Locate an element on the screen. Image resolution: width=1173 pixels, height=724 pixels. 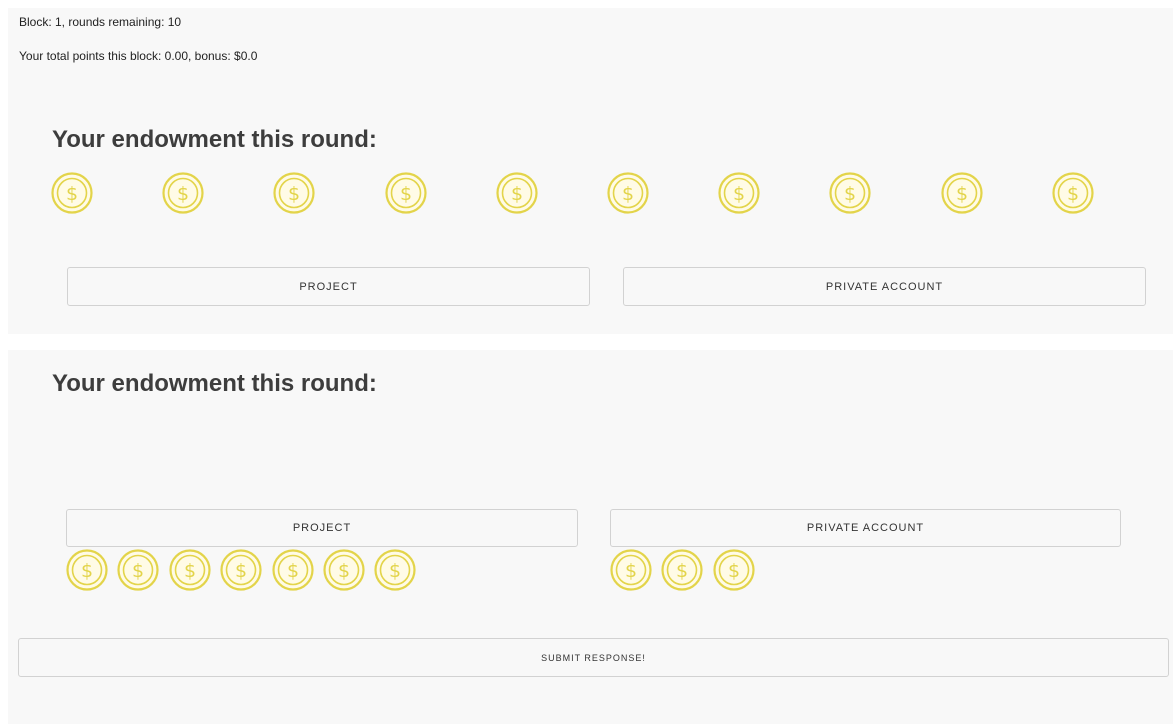
block-status-text: Block: 1, rounds remaining: 10 is located at coordinates (100, 22).